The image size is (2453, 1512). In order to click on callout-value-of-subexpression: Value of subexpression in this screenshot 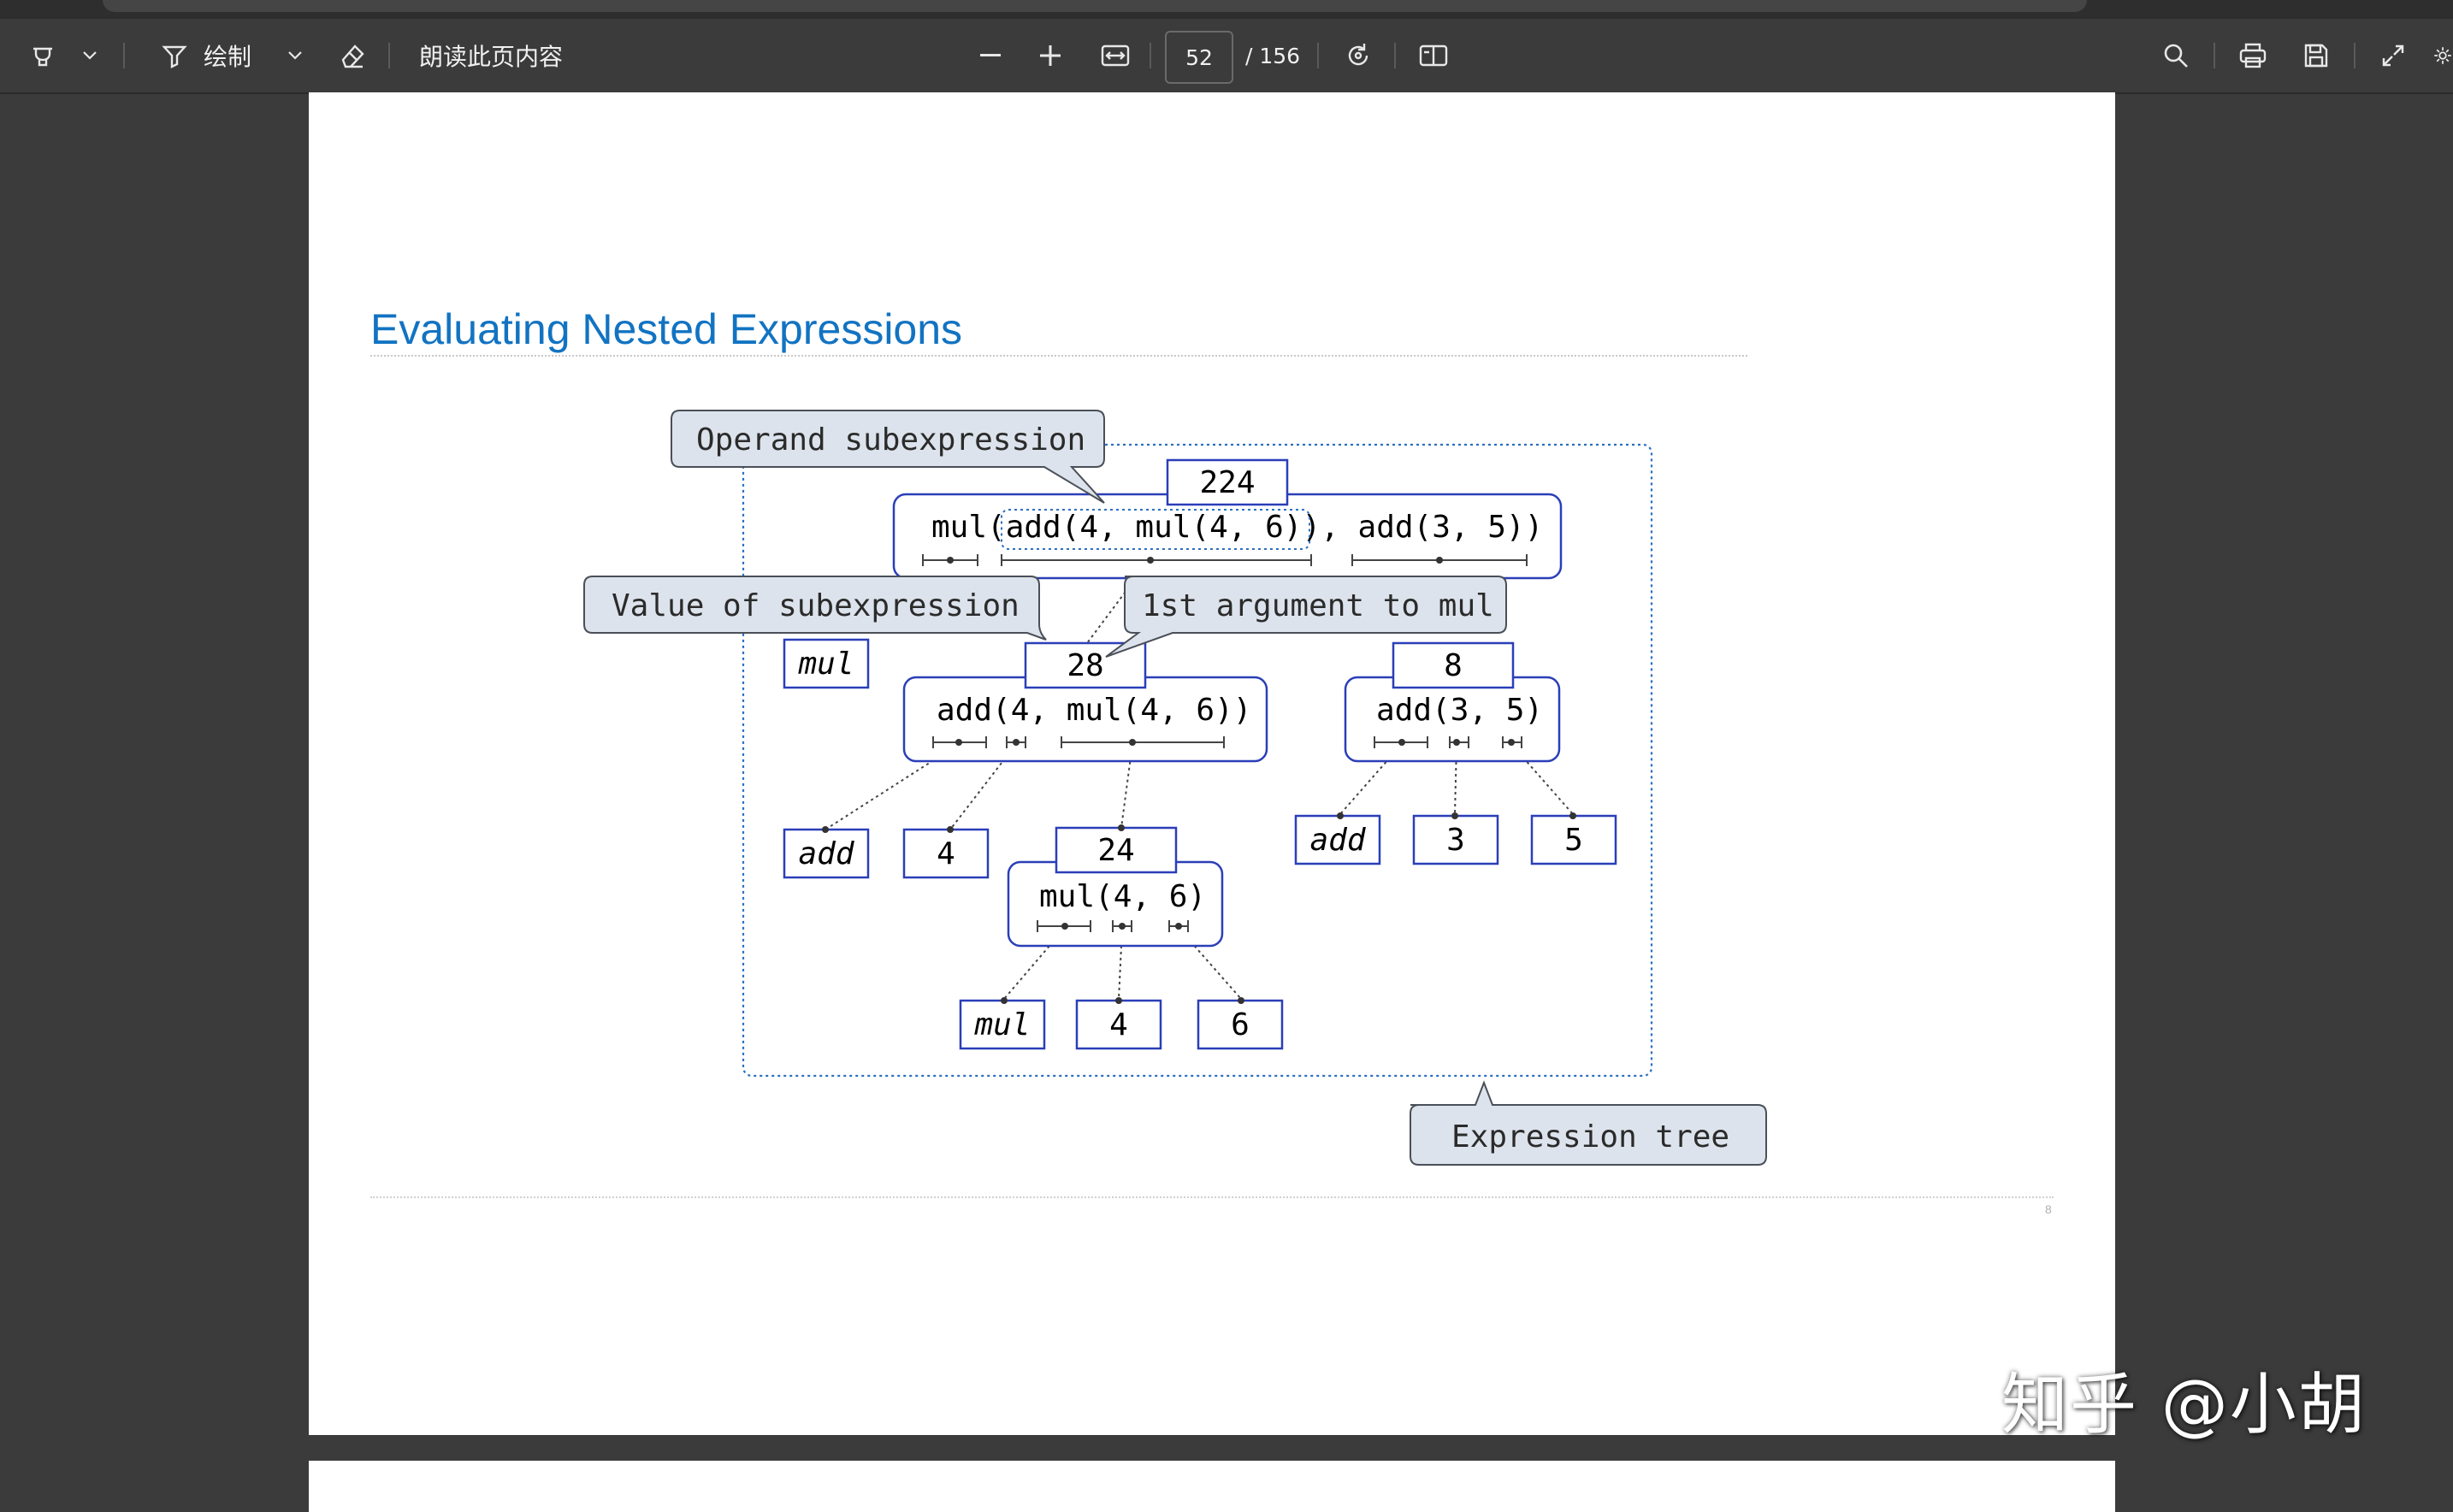, I will do `click(815, 608)`.